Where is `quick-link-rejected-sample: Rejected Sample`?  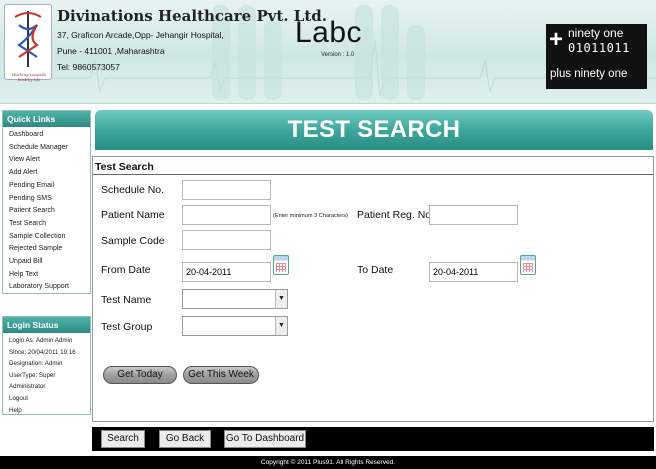
quick-link-rejected-sample: Rejected Sample is located at coordinates (46, 249).